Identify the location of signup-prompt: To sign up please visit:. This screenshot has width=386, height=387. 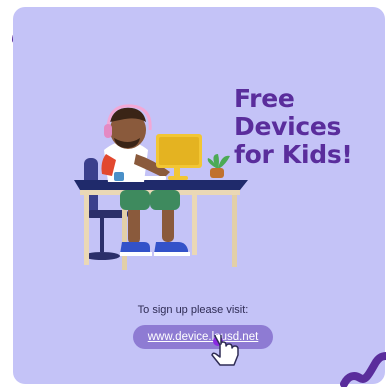
(193, 310).